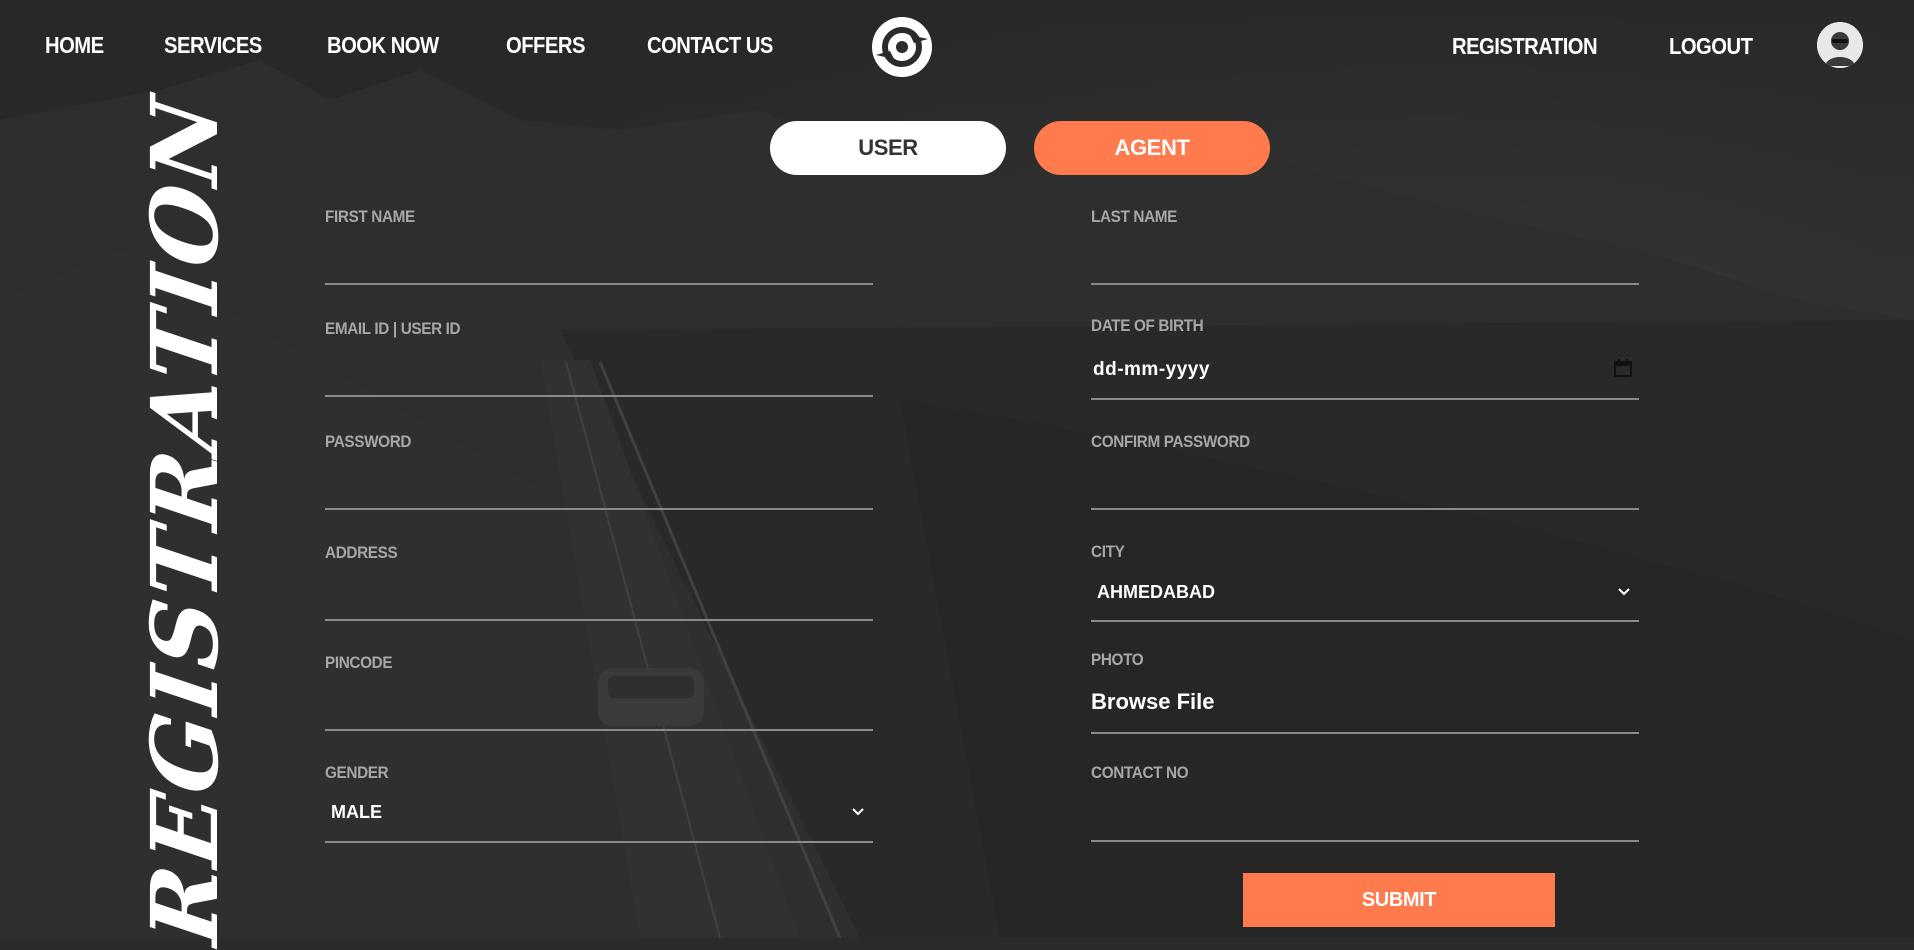 This screenshot has height=950, width=1914. I want to click on address-field: ADDRESS, so click(599, 583).